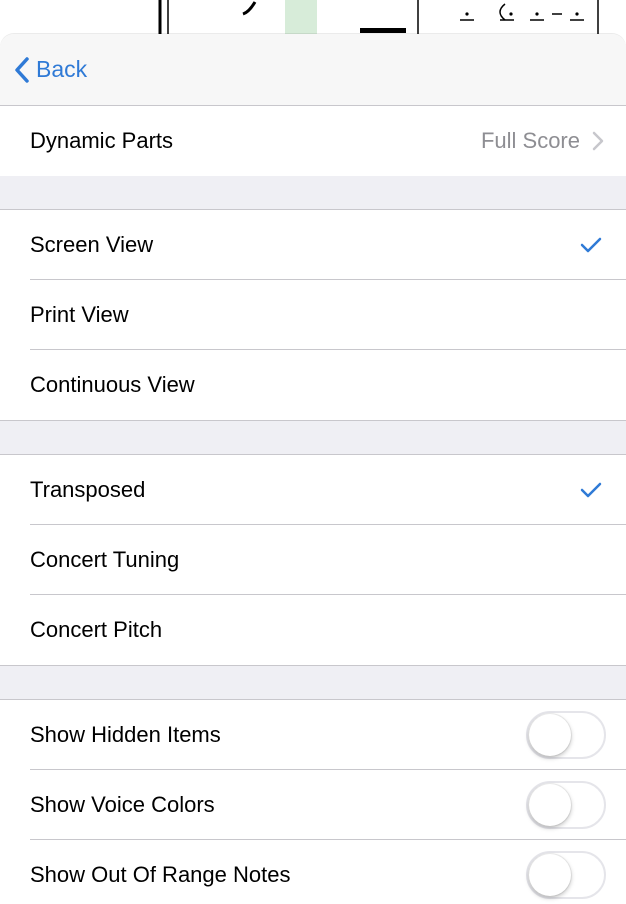 This screenshot has height=904, width=626. I want to click on option-label: Print View, so click(79, 314).